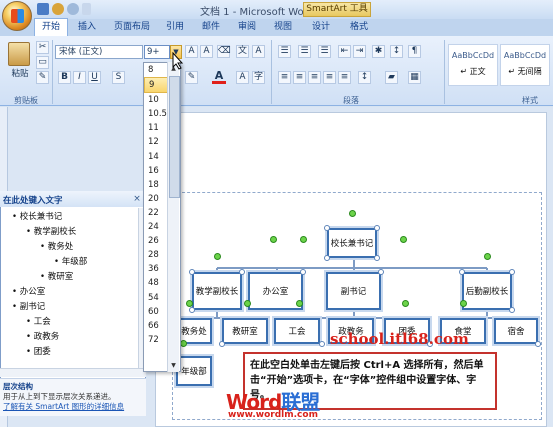 The width and height of the screenshot is (553, 427). I want to click on org-box-level3: 教研室, so click(245, 331).